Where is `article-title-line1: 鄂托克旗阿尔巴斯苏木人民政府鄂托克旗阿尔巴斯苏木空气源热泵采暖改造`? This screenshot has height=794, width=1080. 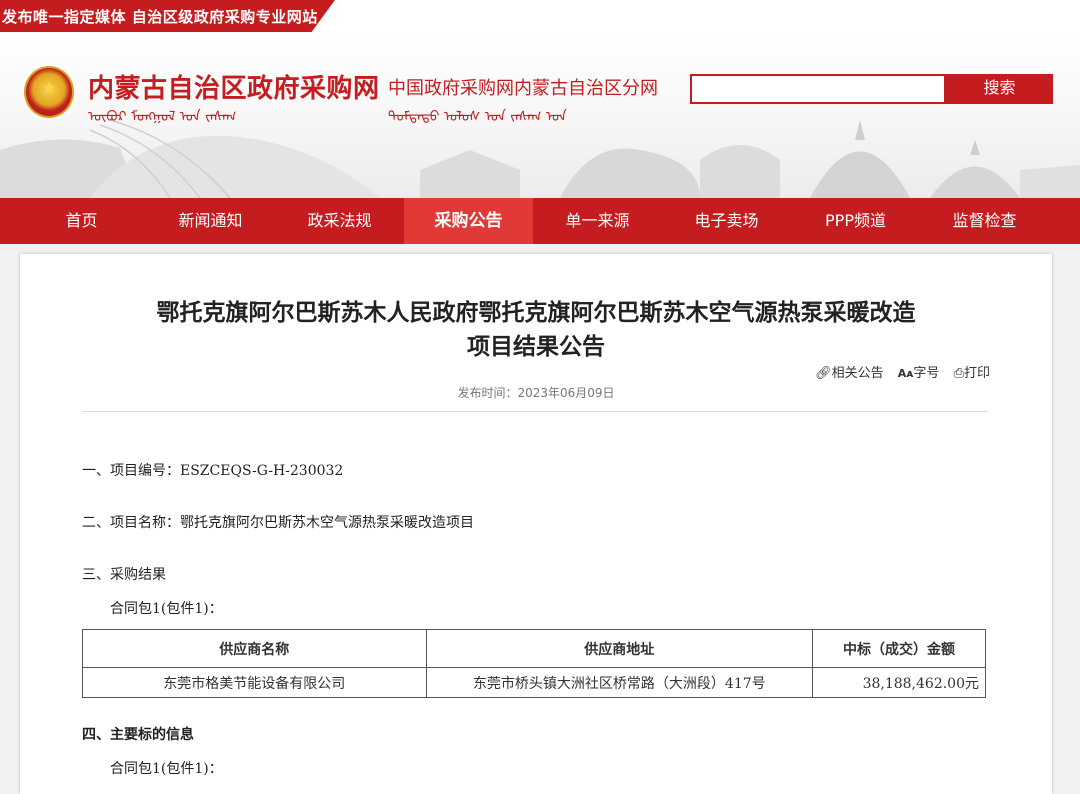 article-title-line1: 鄂托克旗阿尔巴斯苏木人民政府鄂托克旗阿尔巴斯苏木空气源热泵采暖改造 is located at coordinates (536, 313).